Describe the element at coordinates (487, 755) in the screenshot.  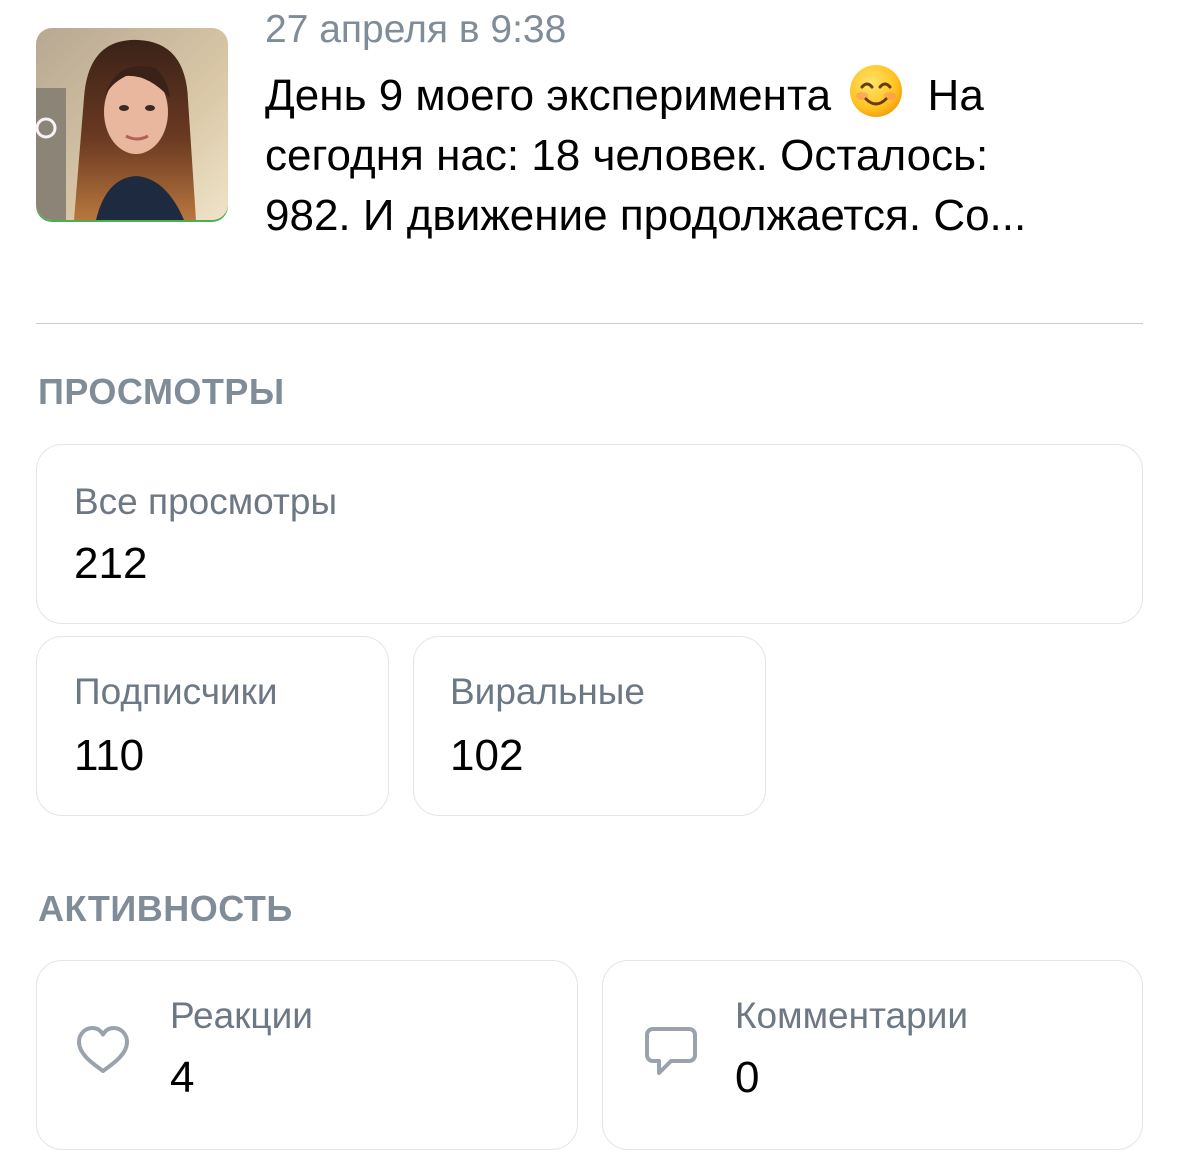
I see `viral-views-value: 102` at that location.